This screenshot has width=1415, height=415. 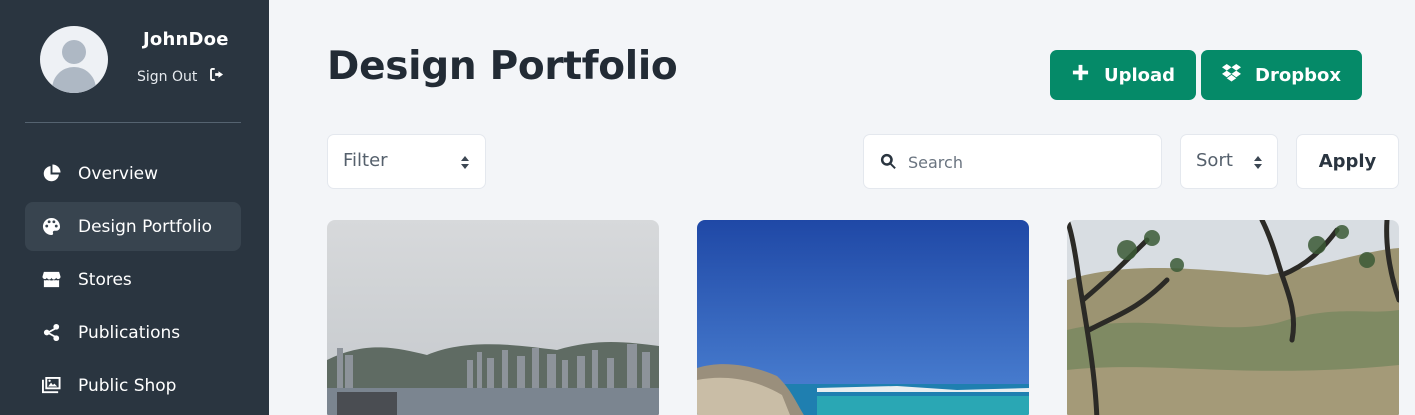 What do you see at coordinates (127, 385) in the screenshot?
I see `sidebar-item-label: Public Shop` at bounding box center [127, 385].